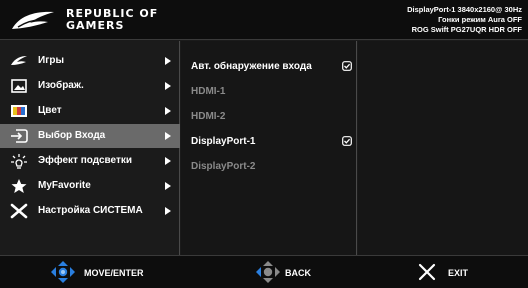 The width and height of the screenshot is (528, 288). What do you see at coordinates (51, 60) in the screenshot?
I see `menu-item-label: Игры` at bounding box center [51, 60].